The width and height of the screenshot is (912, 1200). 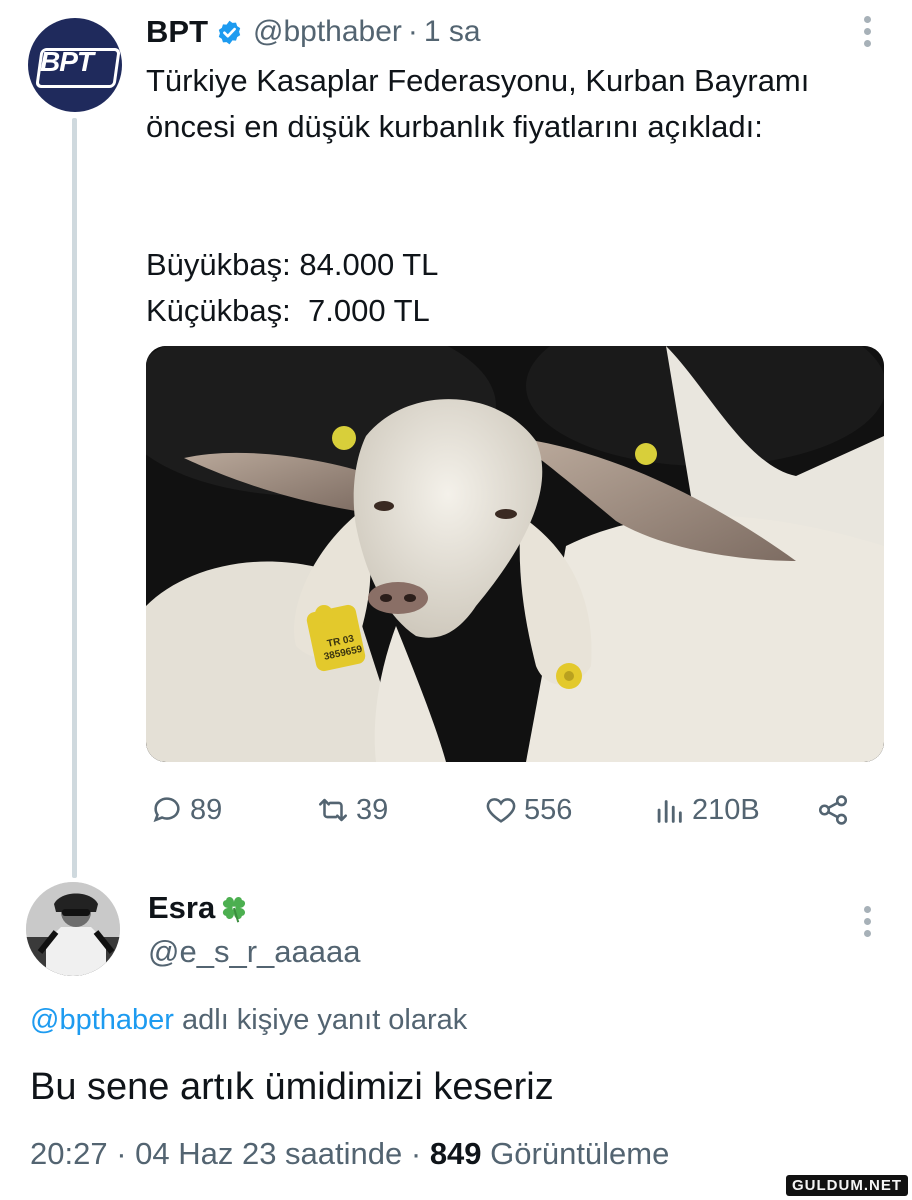 What do you see at coordinates (206, 809) in the screenshot?
I see `reply-count: 89` at bounding box center [206, 809].